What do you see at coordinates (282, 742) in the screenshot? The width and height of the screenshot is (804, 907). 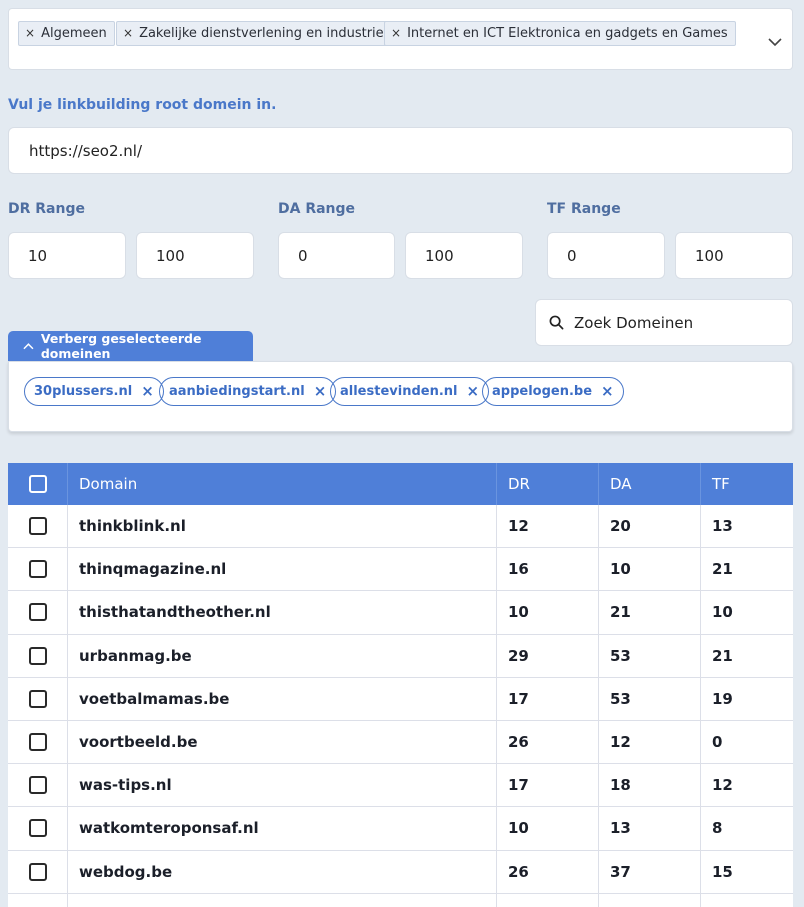 I see `cell-domain: voortbeeld.be` at bounding box center [282, 742].